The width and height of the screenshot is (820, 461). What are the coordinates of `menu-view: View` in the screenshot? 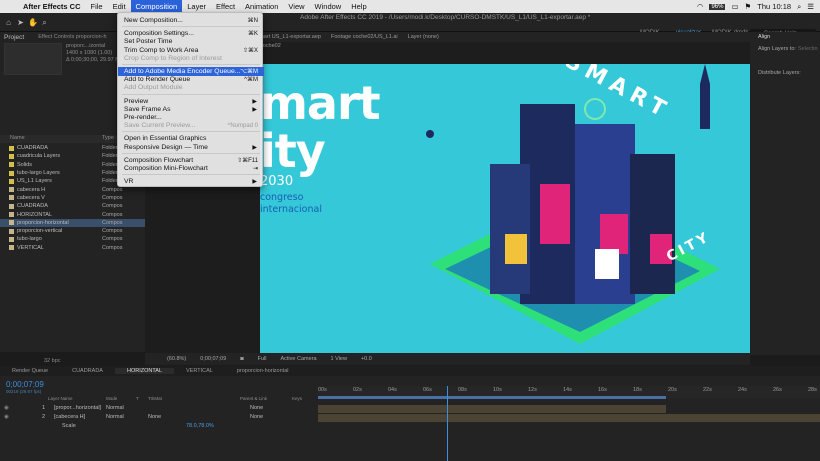 It's located at (296, 6).